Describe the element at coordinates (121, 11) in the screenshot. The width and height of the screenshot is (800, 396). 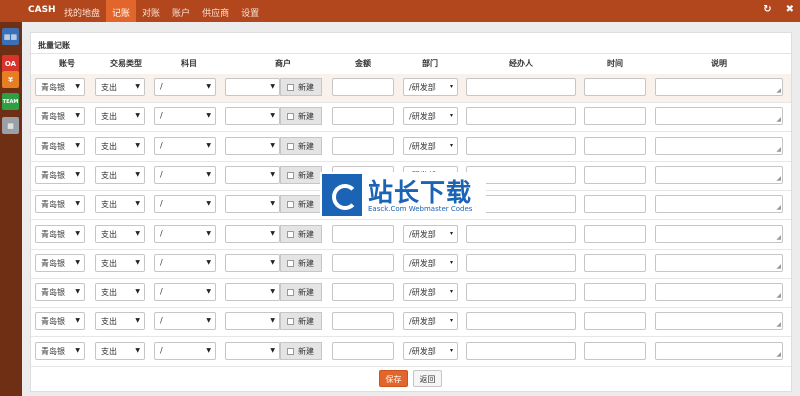
I see `nav-item: 记账` at that location.